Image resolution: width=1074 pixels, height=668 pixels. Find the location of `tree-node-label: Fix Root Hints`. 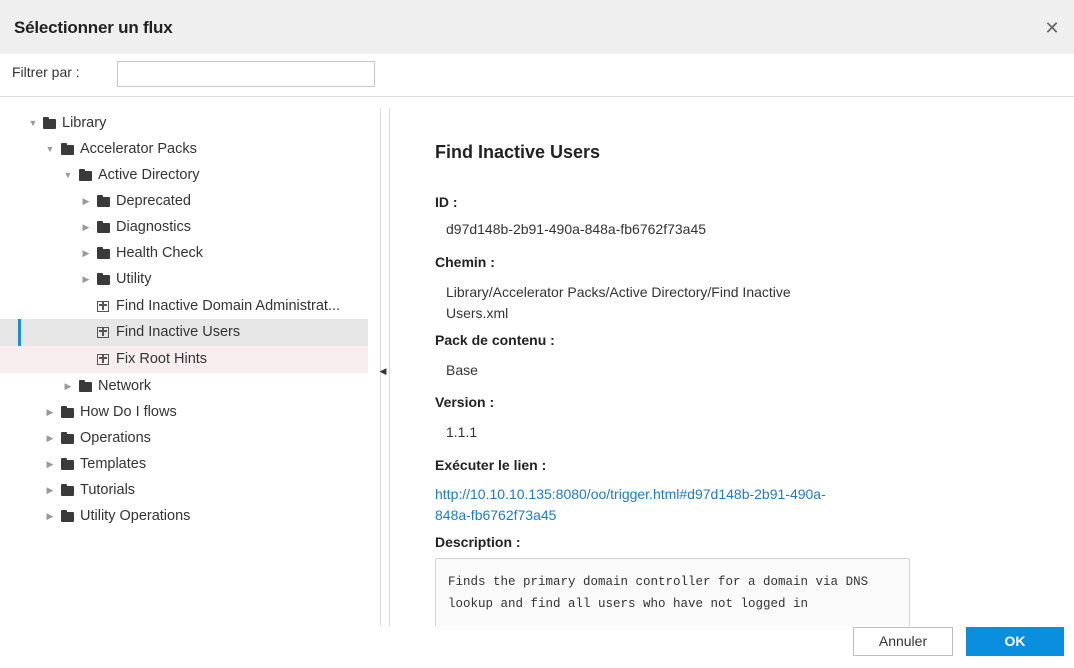

tree-node-label: Fix Root Hints is located at coordinates (162, 359).